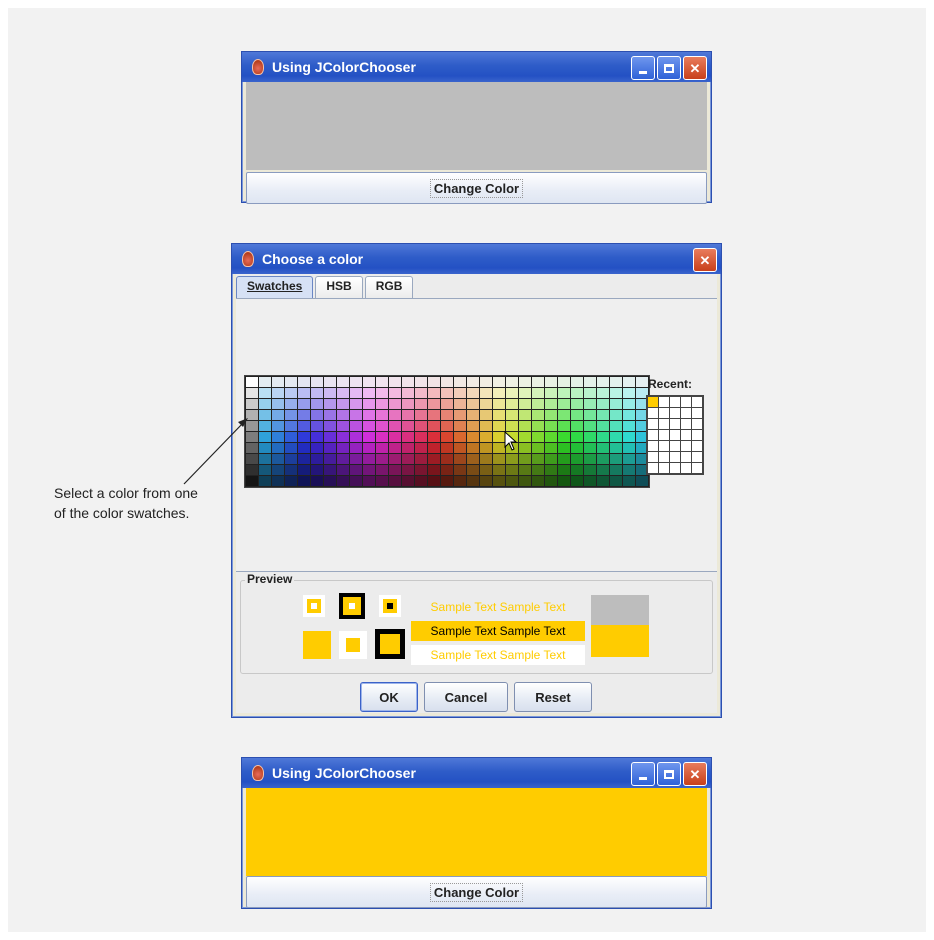 Image resolution: width=934 pixels, height=940 pixels. What do you see at coordinates (466, 697) in the screenshot?
I see `cancel-button: Cancel` at bounding box center [466, 697].